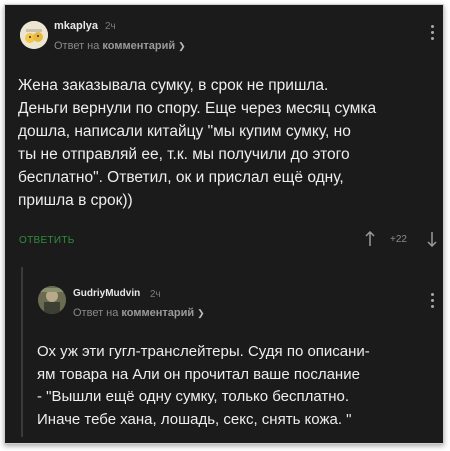 The image size is (450, 451). What do you see at coordinates (76, 26) in the screenshot?
I see `username: mkaplya` at bounding box center [76, 26].